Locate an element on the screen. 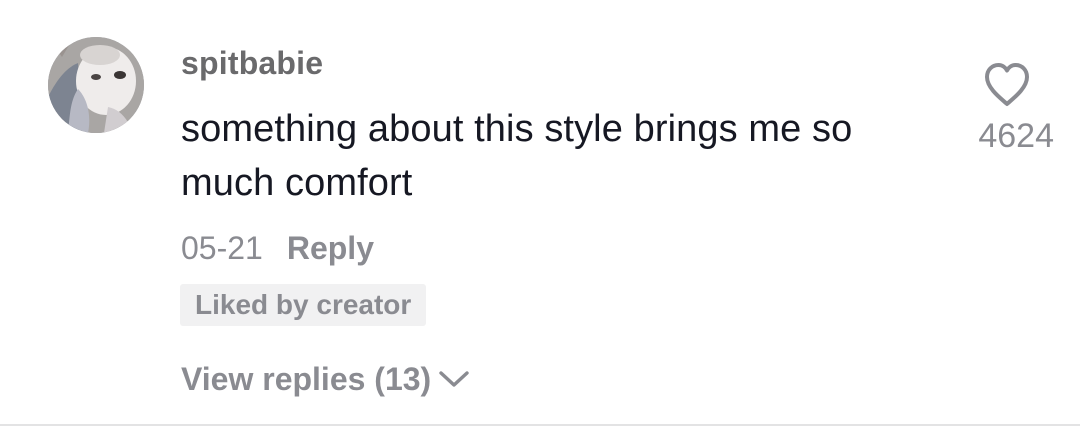 The image size is (1080, 426). comment-username: spitbabie is located at coordinates (252, 63).